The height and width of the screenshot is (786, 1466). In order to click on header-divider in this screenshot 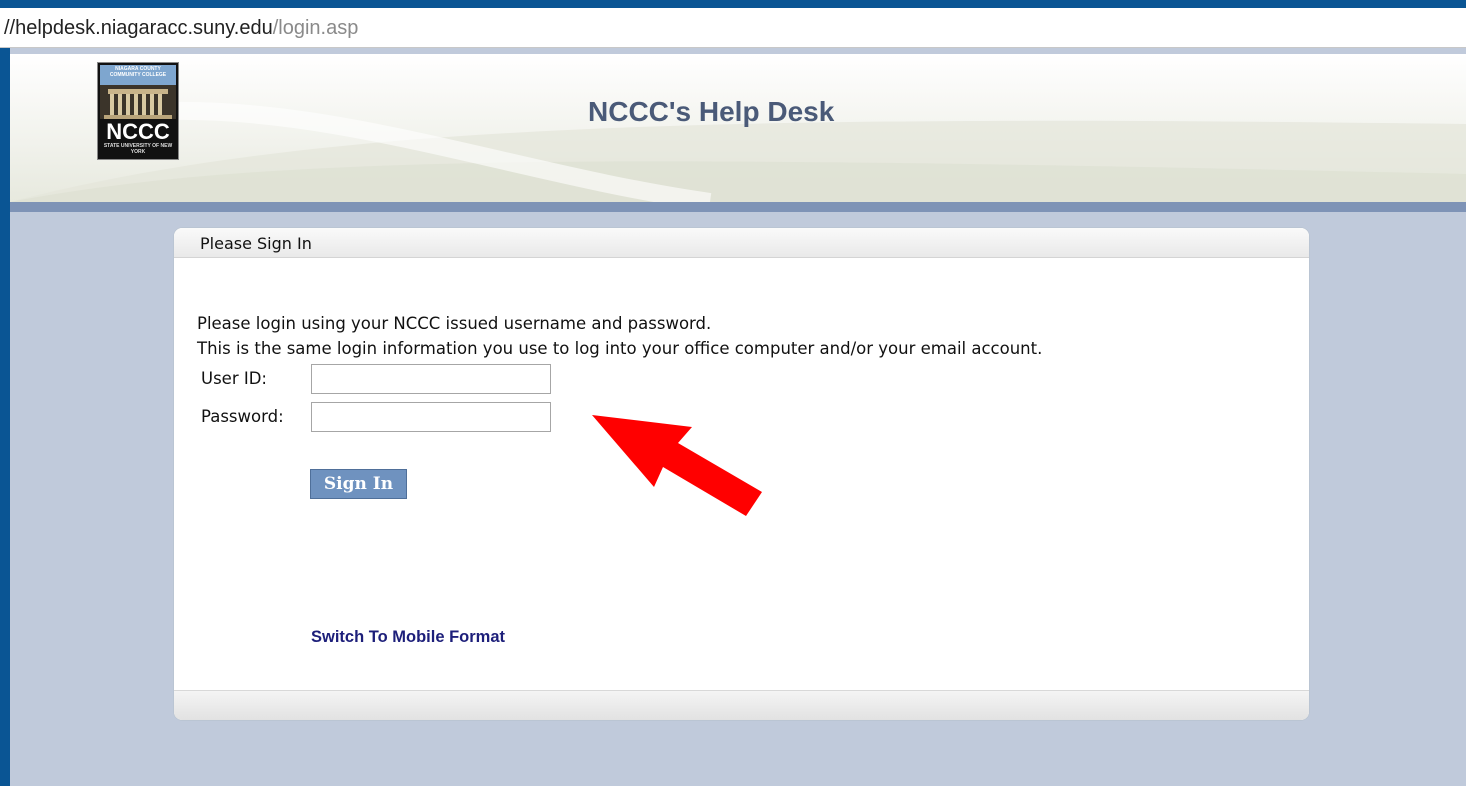, I will do `click(738, 207)`.